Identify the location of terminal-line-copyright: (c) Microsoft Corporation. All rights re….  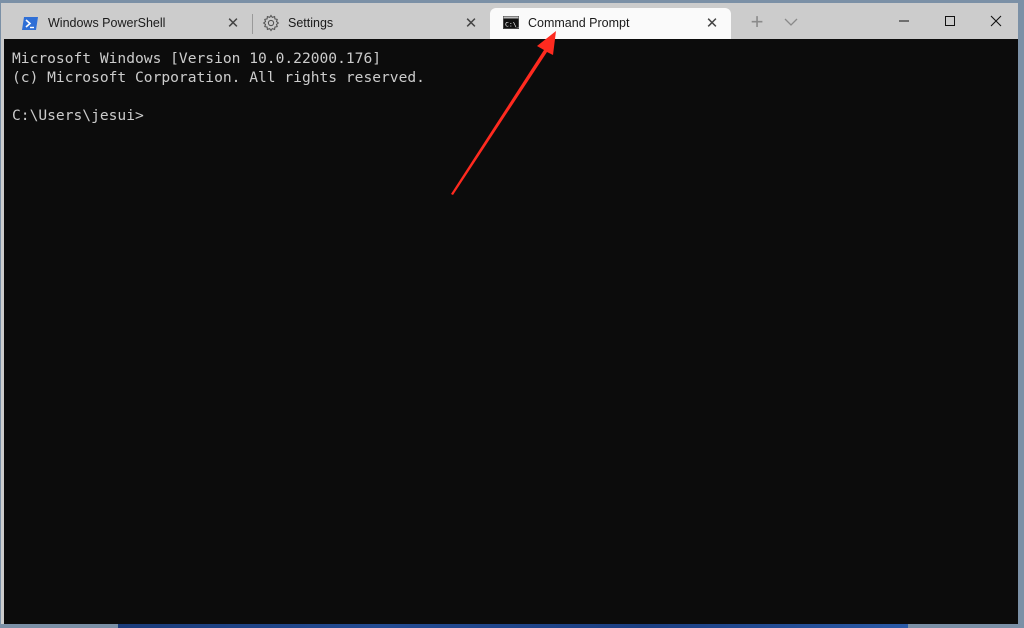
(218, 77).